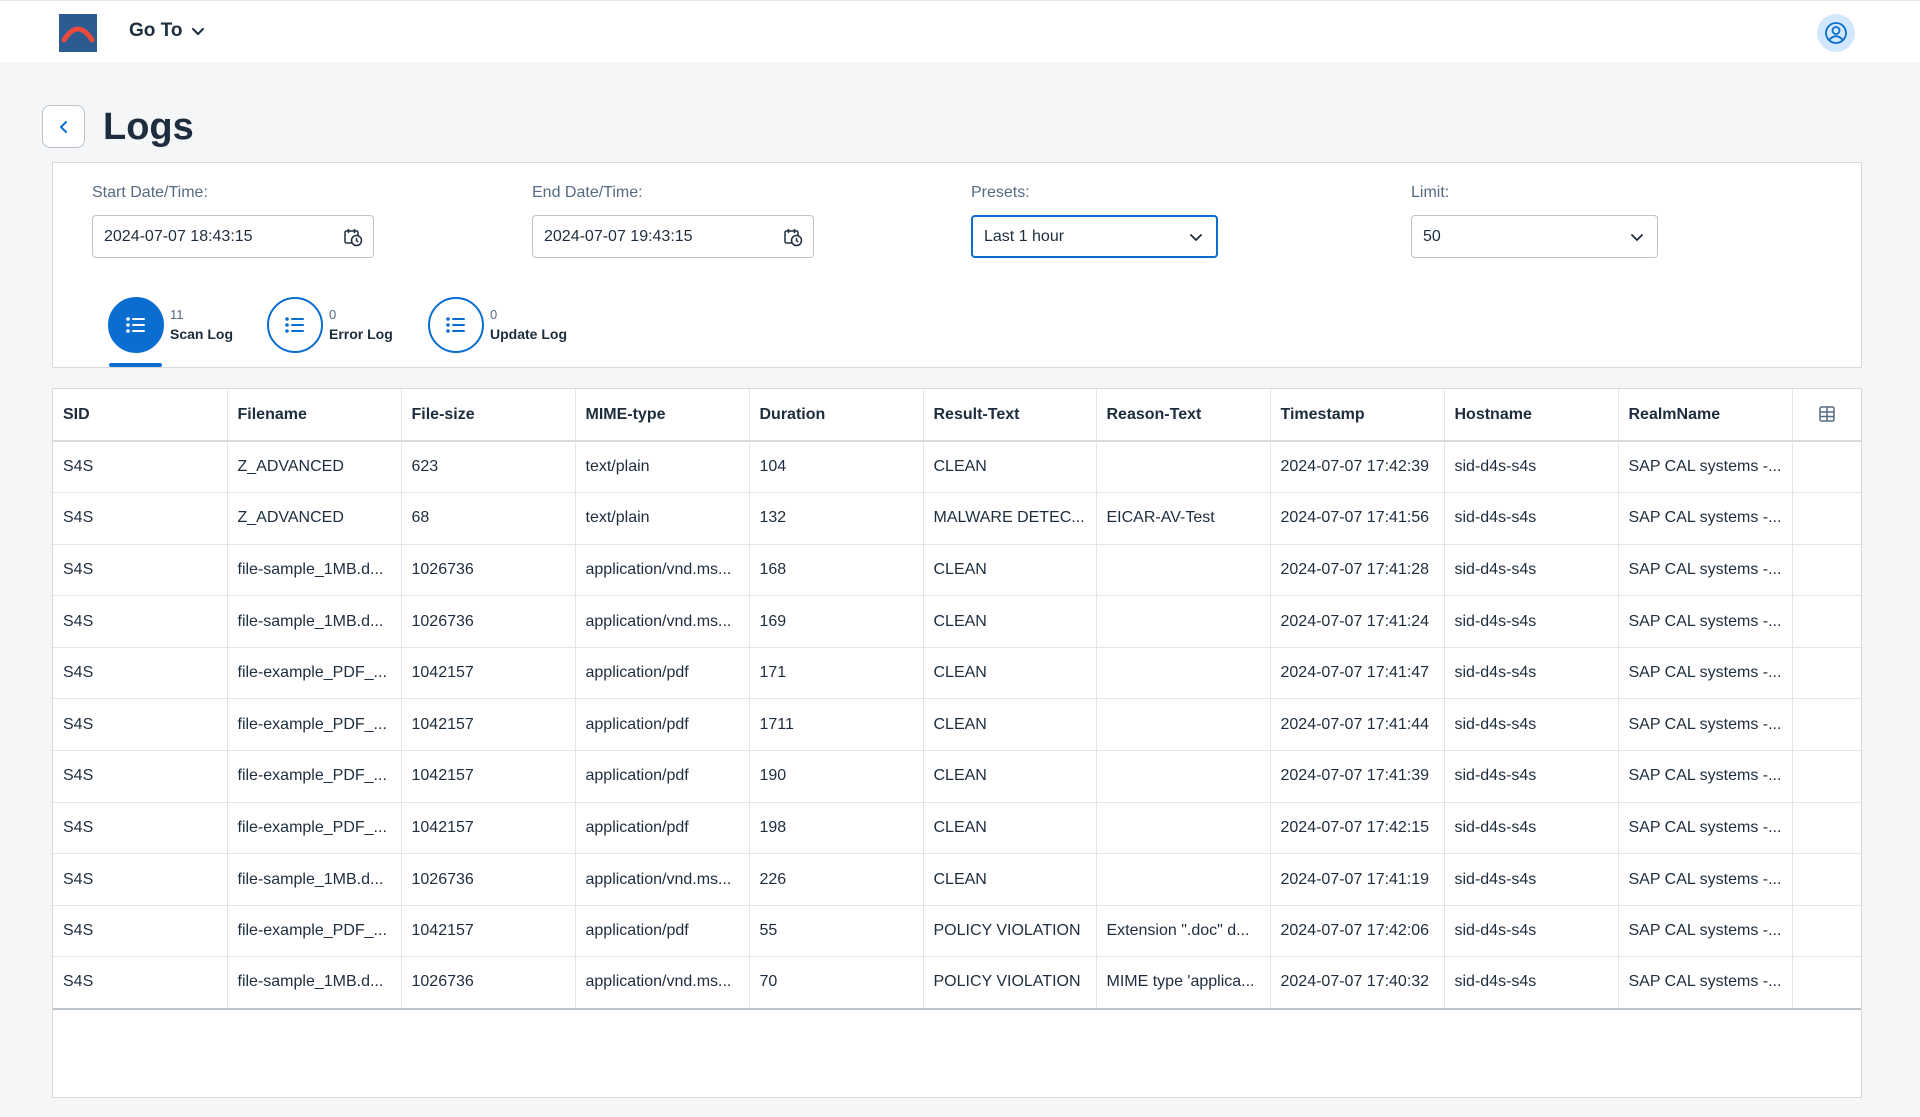  What do you see at coordinates (1430, 192) in the screenshot?
I see `limit-label: Limit:` at bounding box center [1430, 192].